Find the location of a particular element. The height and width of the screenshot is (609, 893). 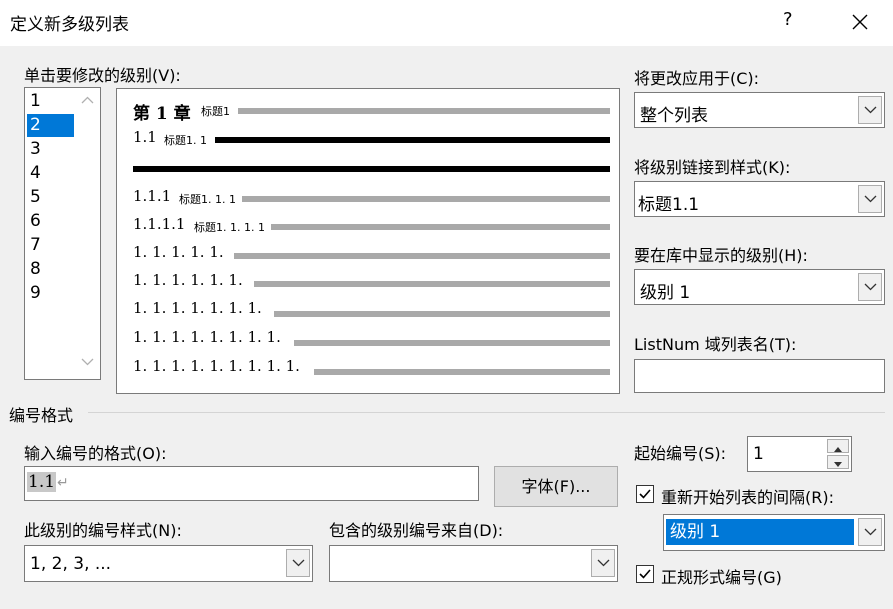

include-from-select is located at coordinates (473, 563).